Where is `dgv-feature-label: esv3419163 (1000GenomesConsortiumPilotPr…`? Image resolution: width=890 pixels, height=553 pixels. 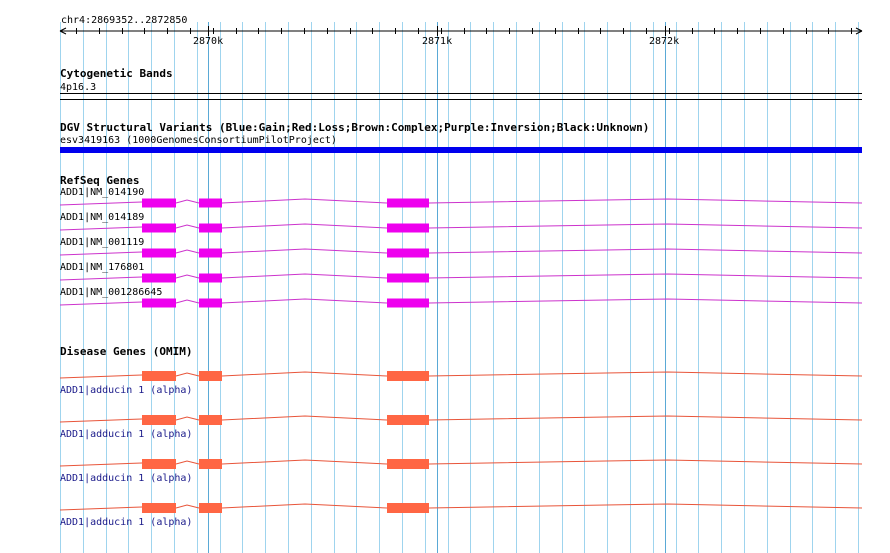 dgv-feature-label: esv3419163 (1000GenomesConsortiumPilotPr… is located at coordinates (198, 140).